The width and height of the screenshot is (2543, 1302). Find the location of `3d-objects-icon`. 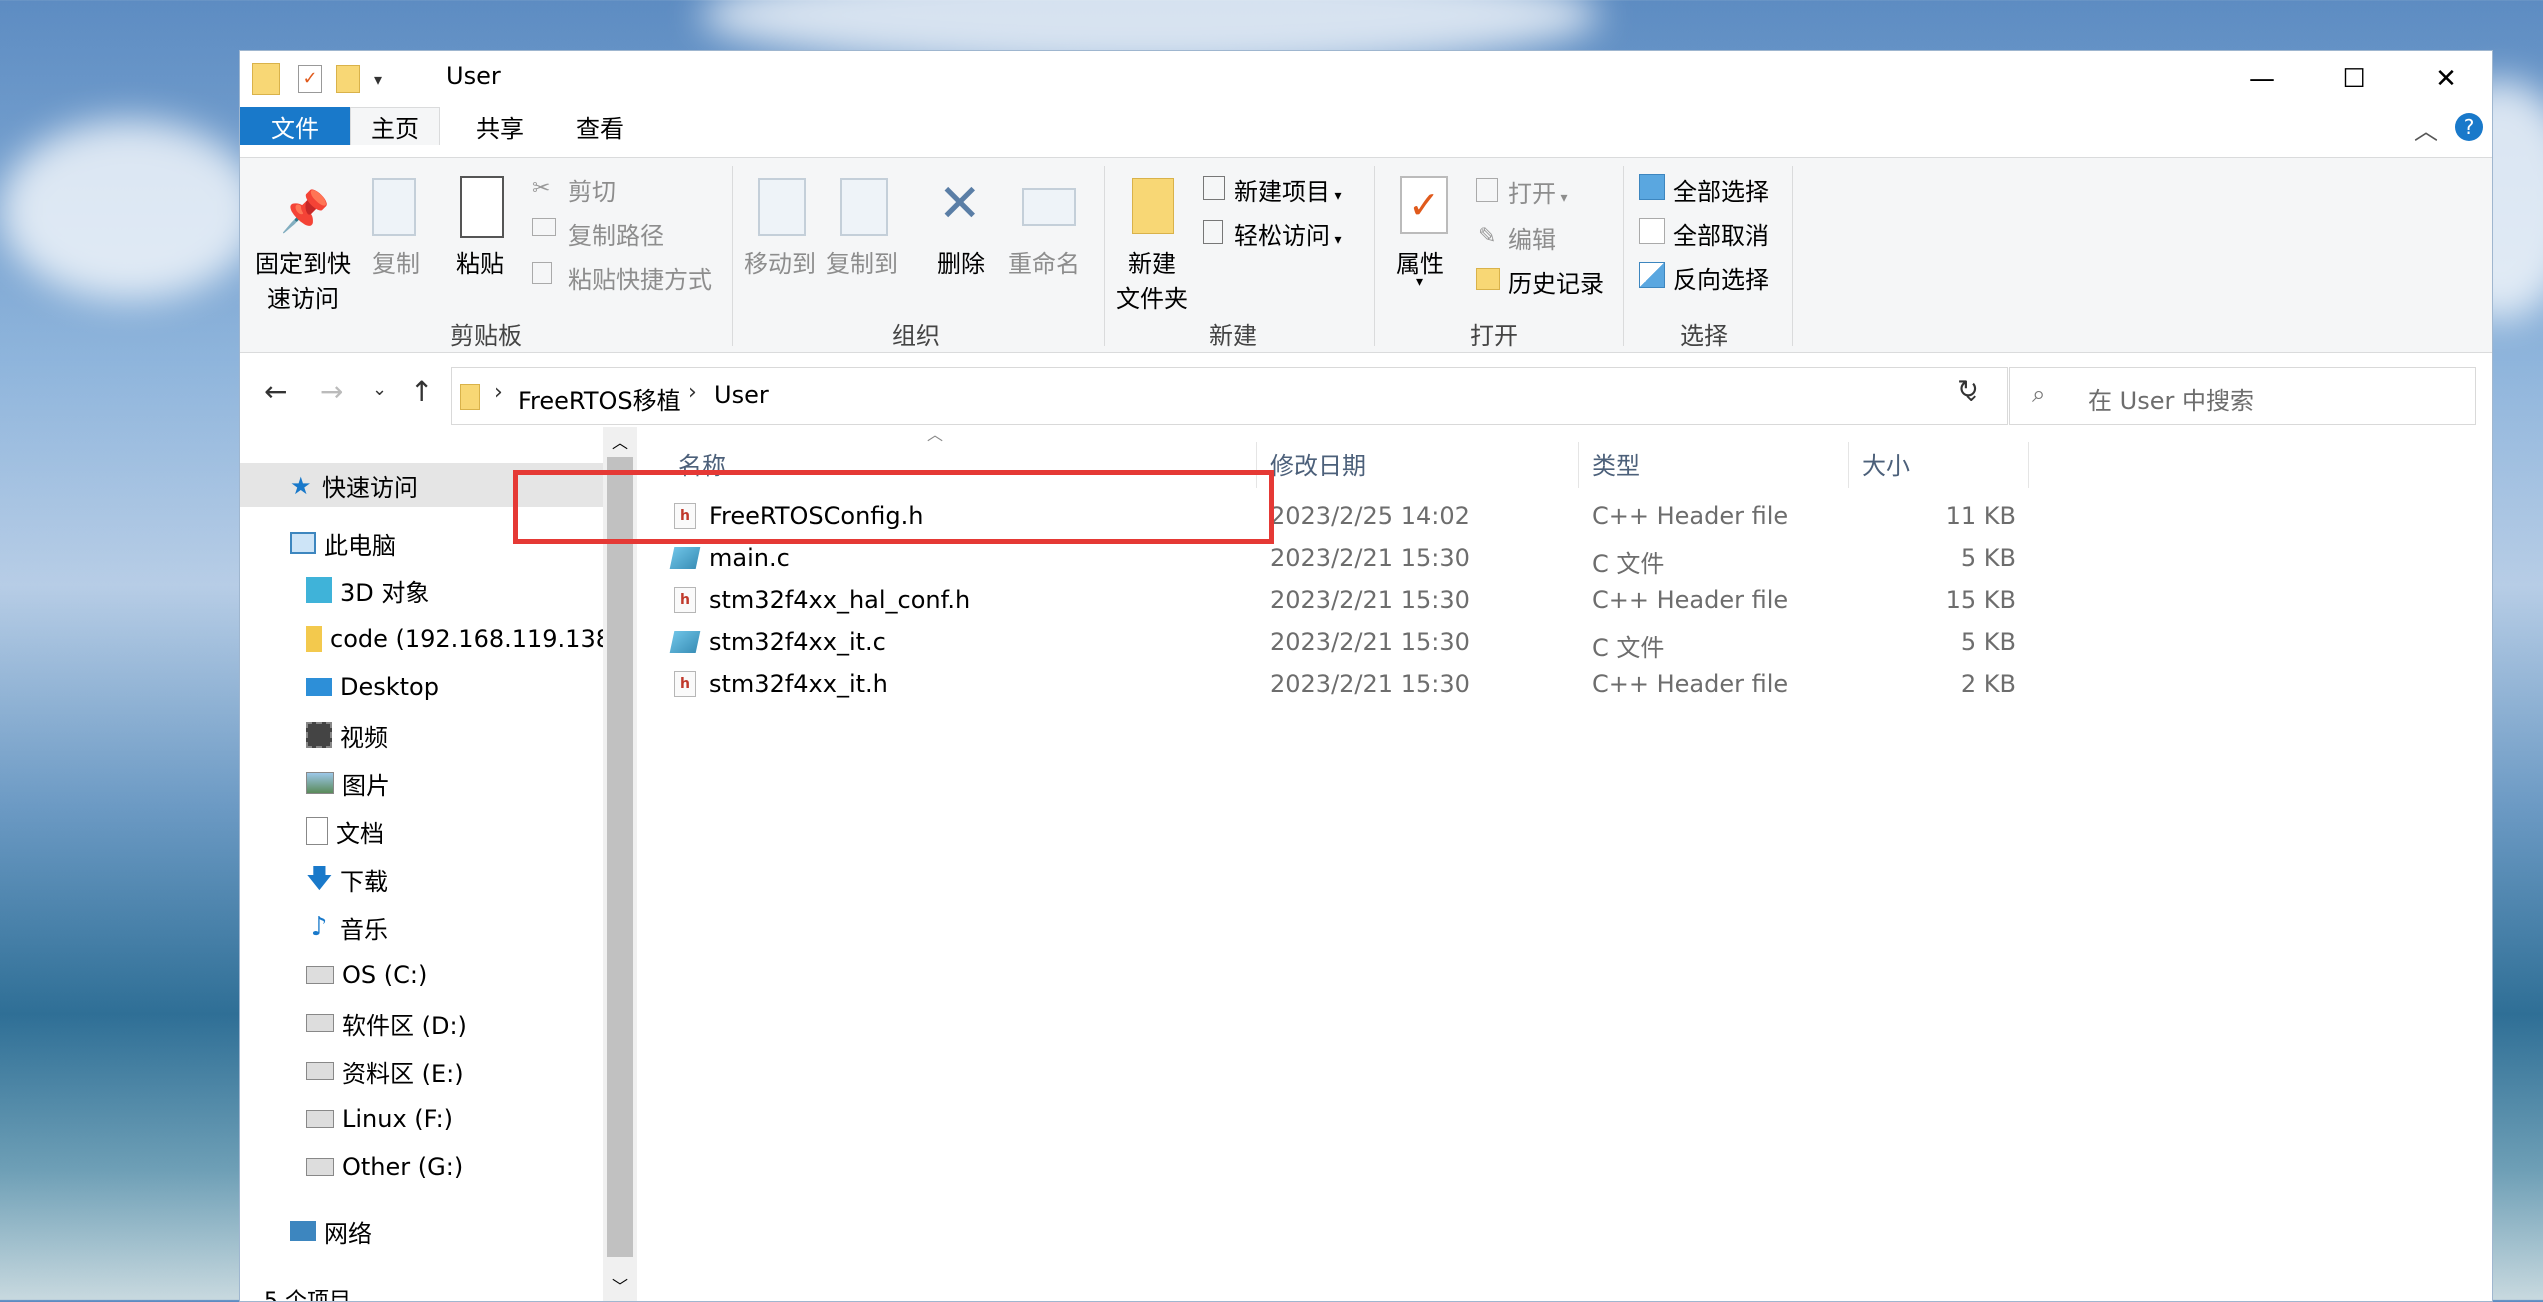

3d-objects-icon is located at coordinates (319, 590).